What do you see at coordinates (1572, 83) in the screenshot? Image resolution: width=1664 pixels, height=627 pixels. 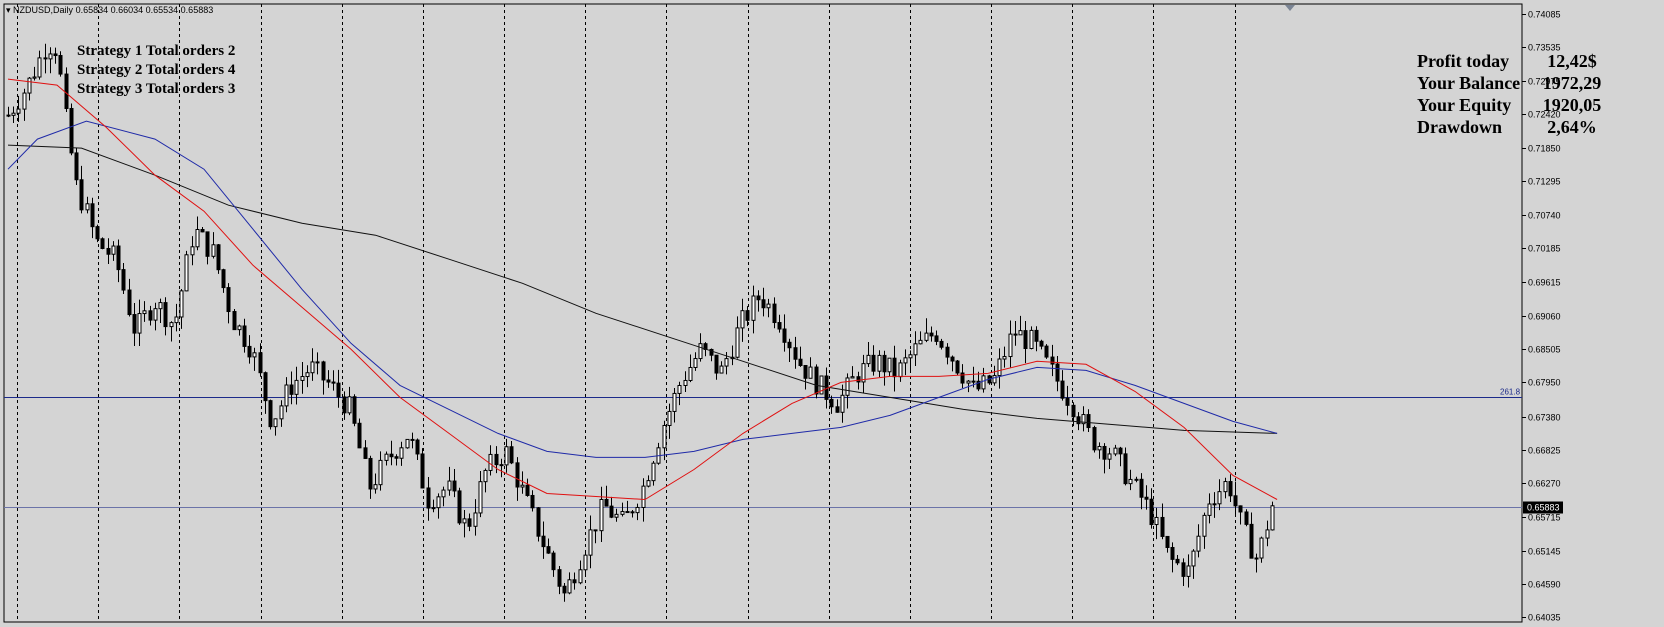 I see `balance-value: 1972,29` at bounding box center [1572, 83].